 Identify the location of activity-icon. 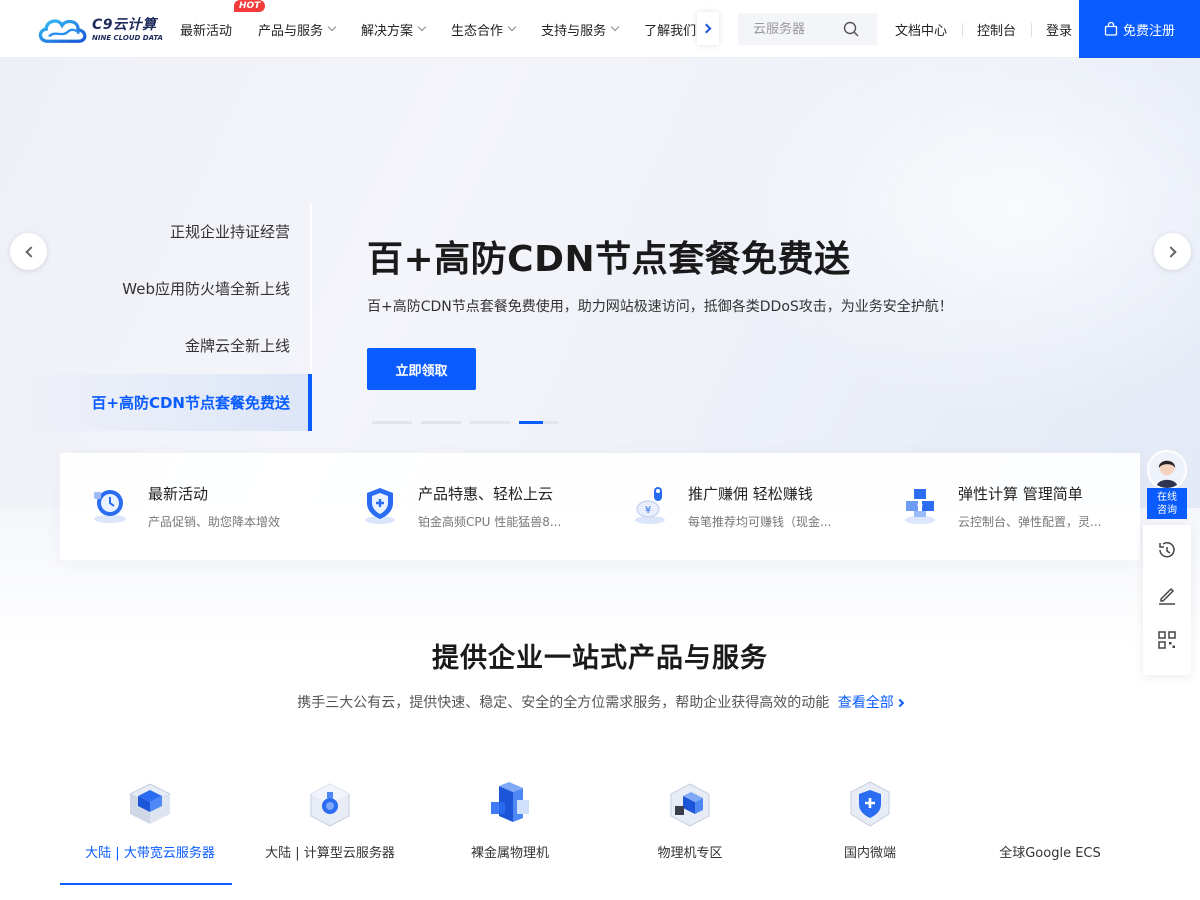
(110, 506).